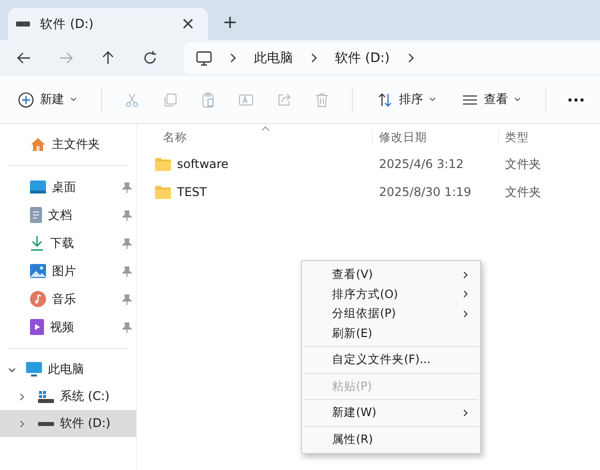  I want to click on sidebar-item: 图片, so click(68, 271).